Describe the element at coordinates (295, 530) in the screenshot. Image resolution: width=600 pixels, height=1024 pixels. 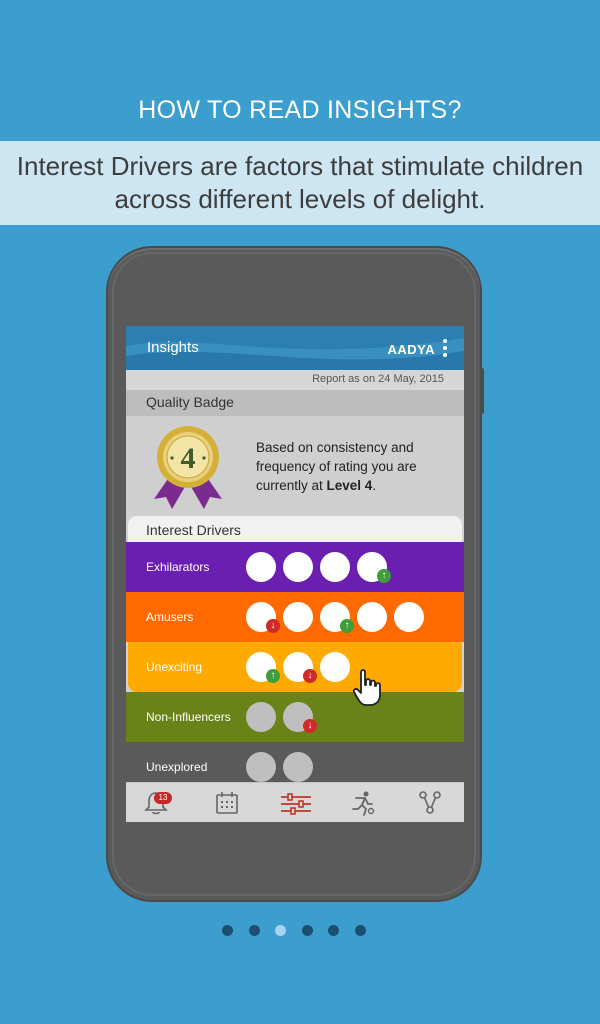
I see `interest-drivers-header: Interest Drivers` at that location.